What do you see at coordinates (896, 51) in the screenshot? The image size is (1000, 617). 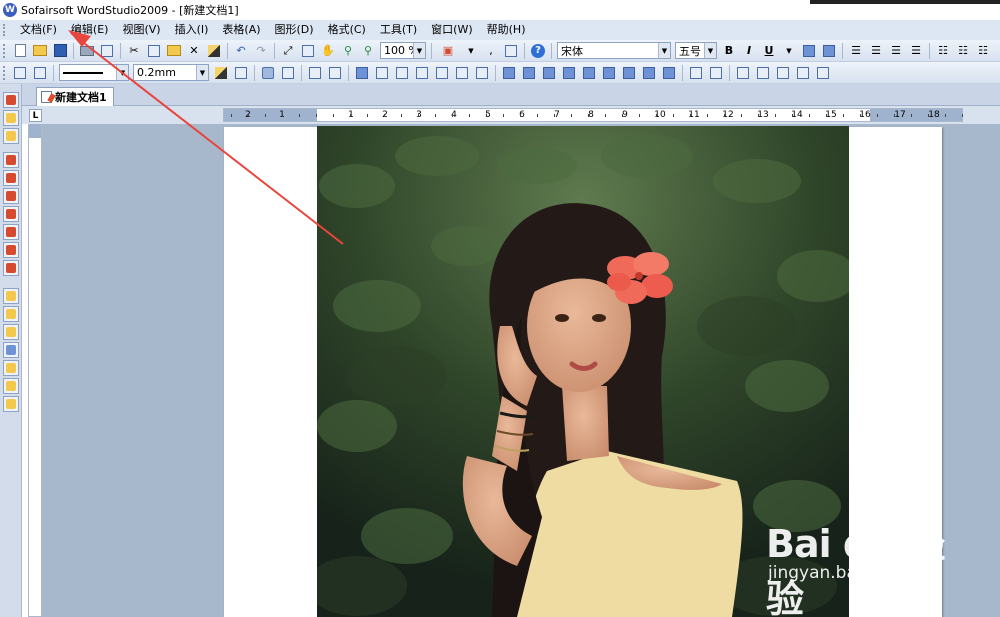 I see `align-right-button: ☰` at bounding box center [896, 51].